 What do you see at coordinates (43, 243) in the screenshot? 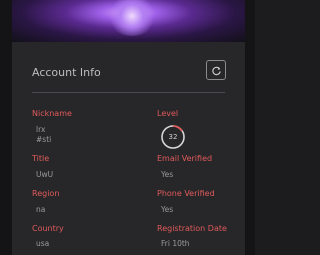
I see `country-value: usa` at bounding box center [43, 243].